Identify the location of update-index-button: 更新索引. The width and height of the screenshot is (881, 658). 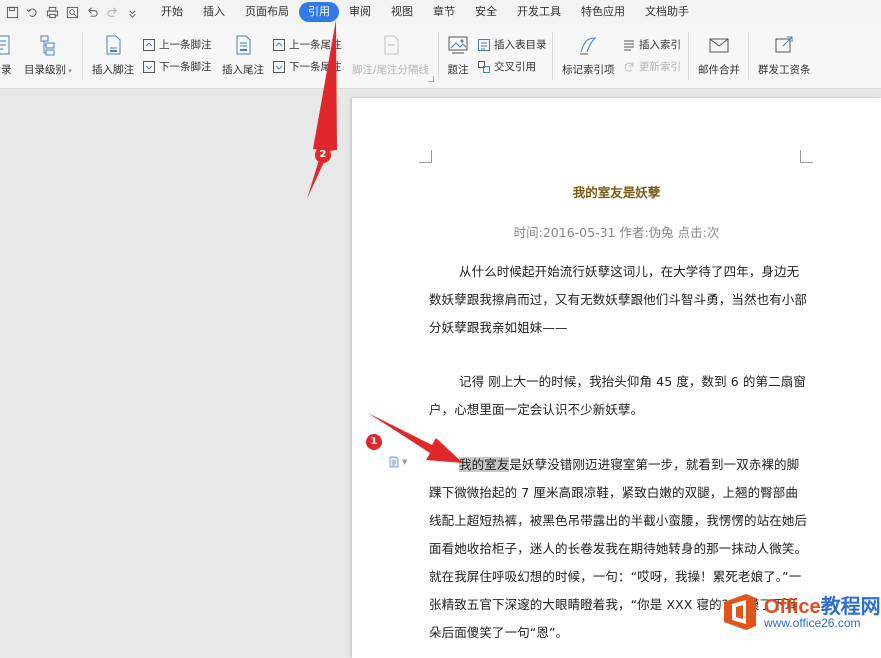
(651, 66).